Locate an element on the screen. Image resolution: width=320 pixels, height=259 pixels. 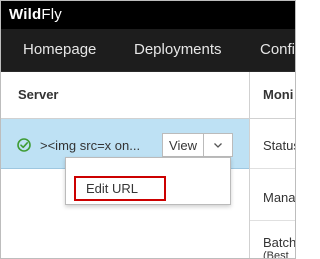
row-action-group: View is located at coordinates (197, 145).